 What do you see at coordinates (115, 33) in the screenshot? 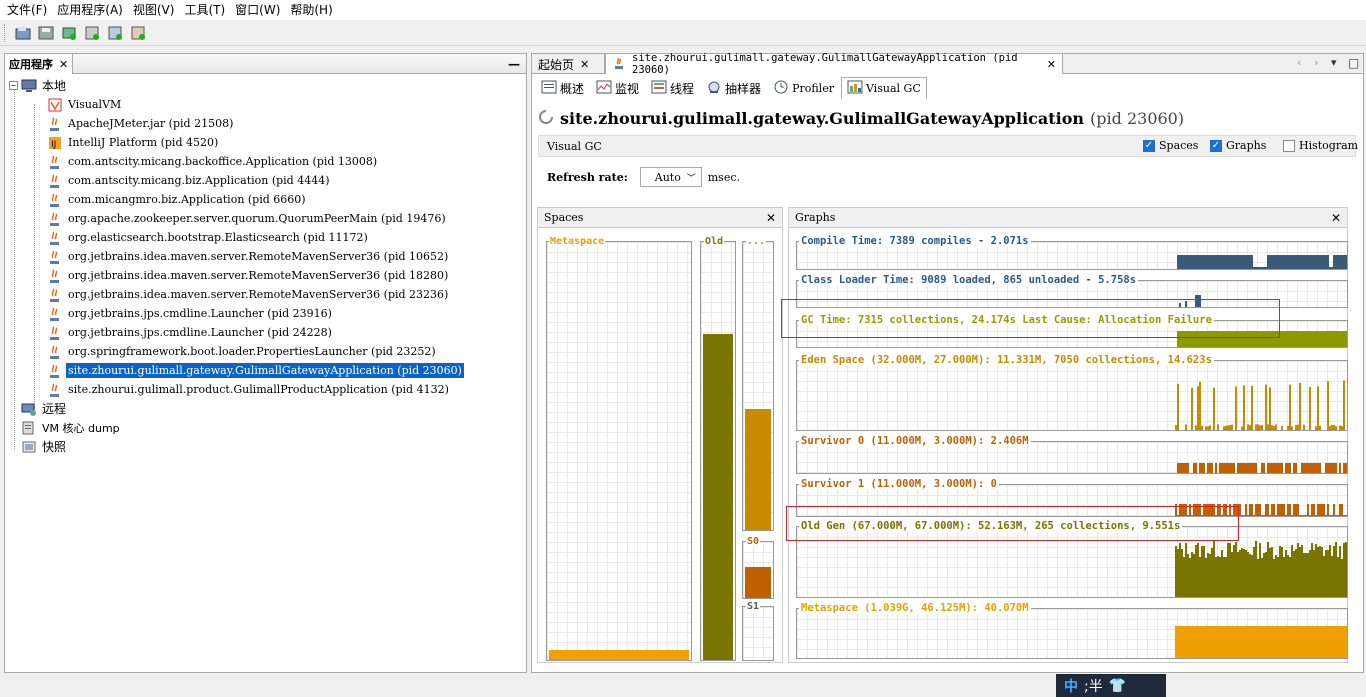
I see `add-snapshot-icon` at bounding box center [115, 33].